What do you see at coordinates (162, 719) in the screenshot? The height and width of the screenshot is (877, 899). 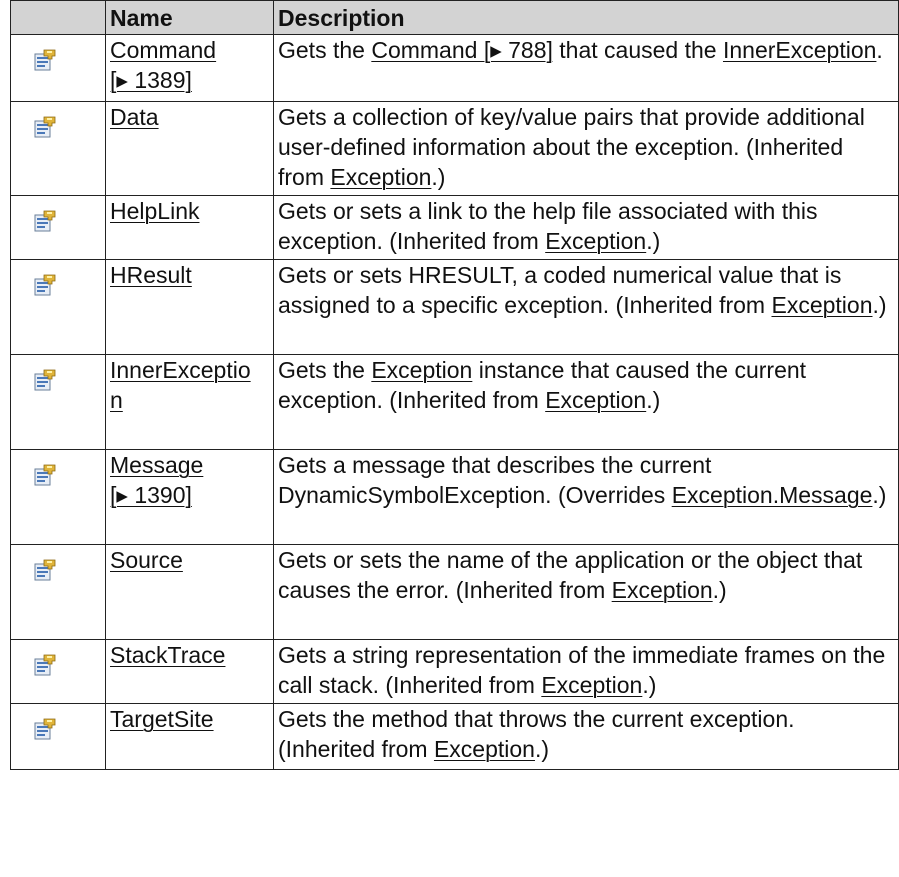 I see `member-name-link: TargetSite` at bounding box center [162, 719].